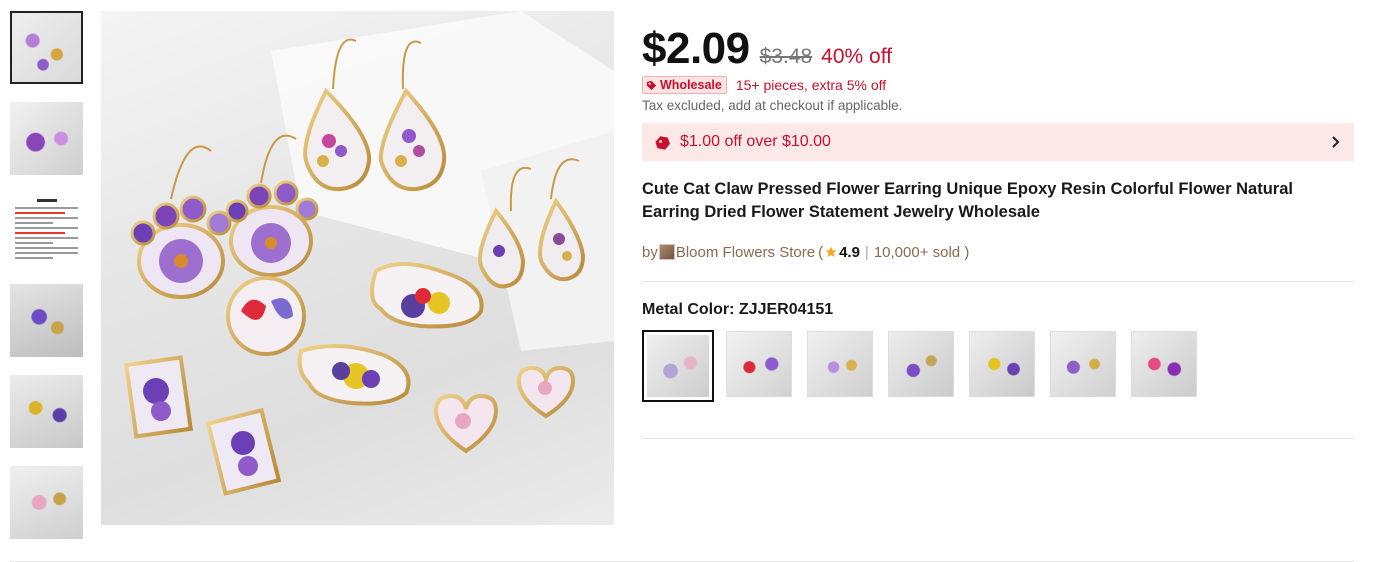 This screenshot has width=1380, height=562. I want to click on chevron-right-icon, so click(1335, 142).